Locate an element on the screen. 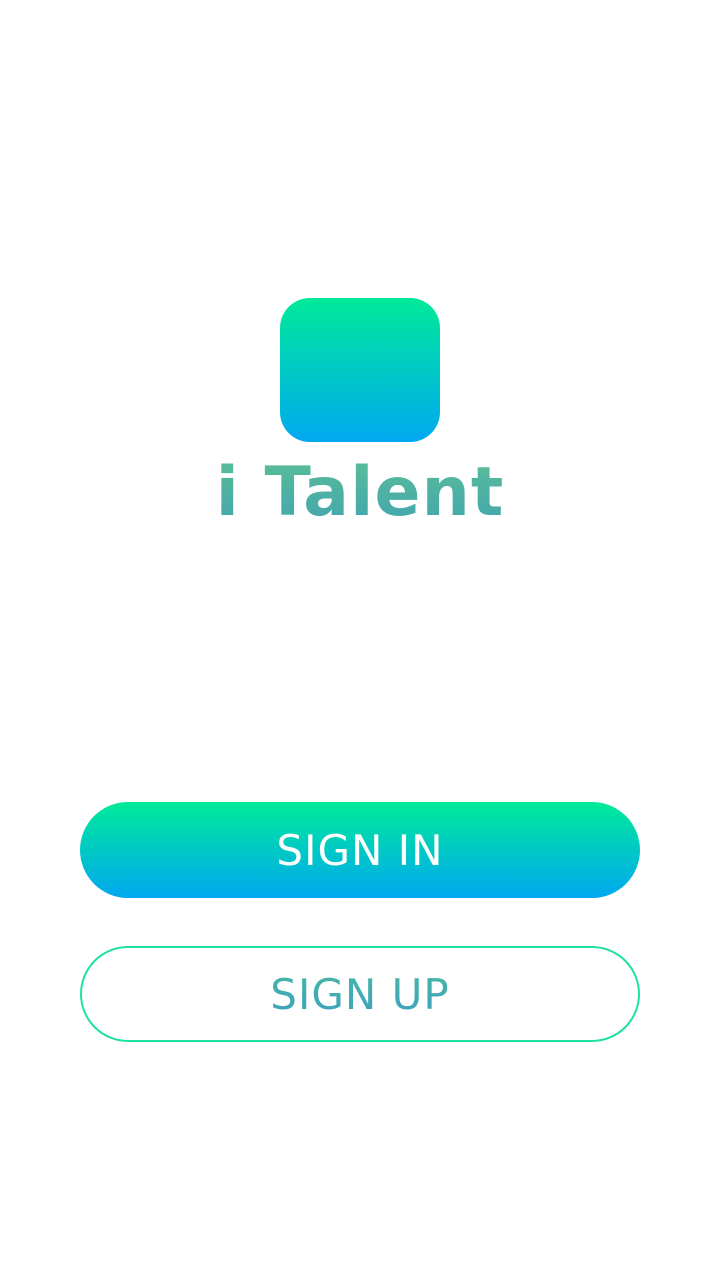 Image resolution: width=720 pixels, height=1280 pixels. sign-in-label: SIGN IN is located at coordinates (360, 850).